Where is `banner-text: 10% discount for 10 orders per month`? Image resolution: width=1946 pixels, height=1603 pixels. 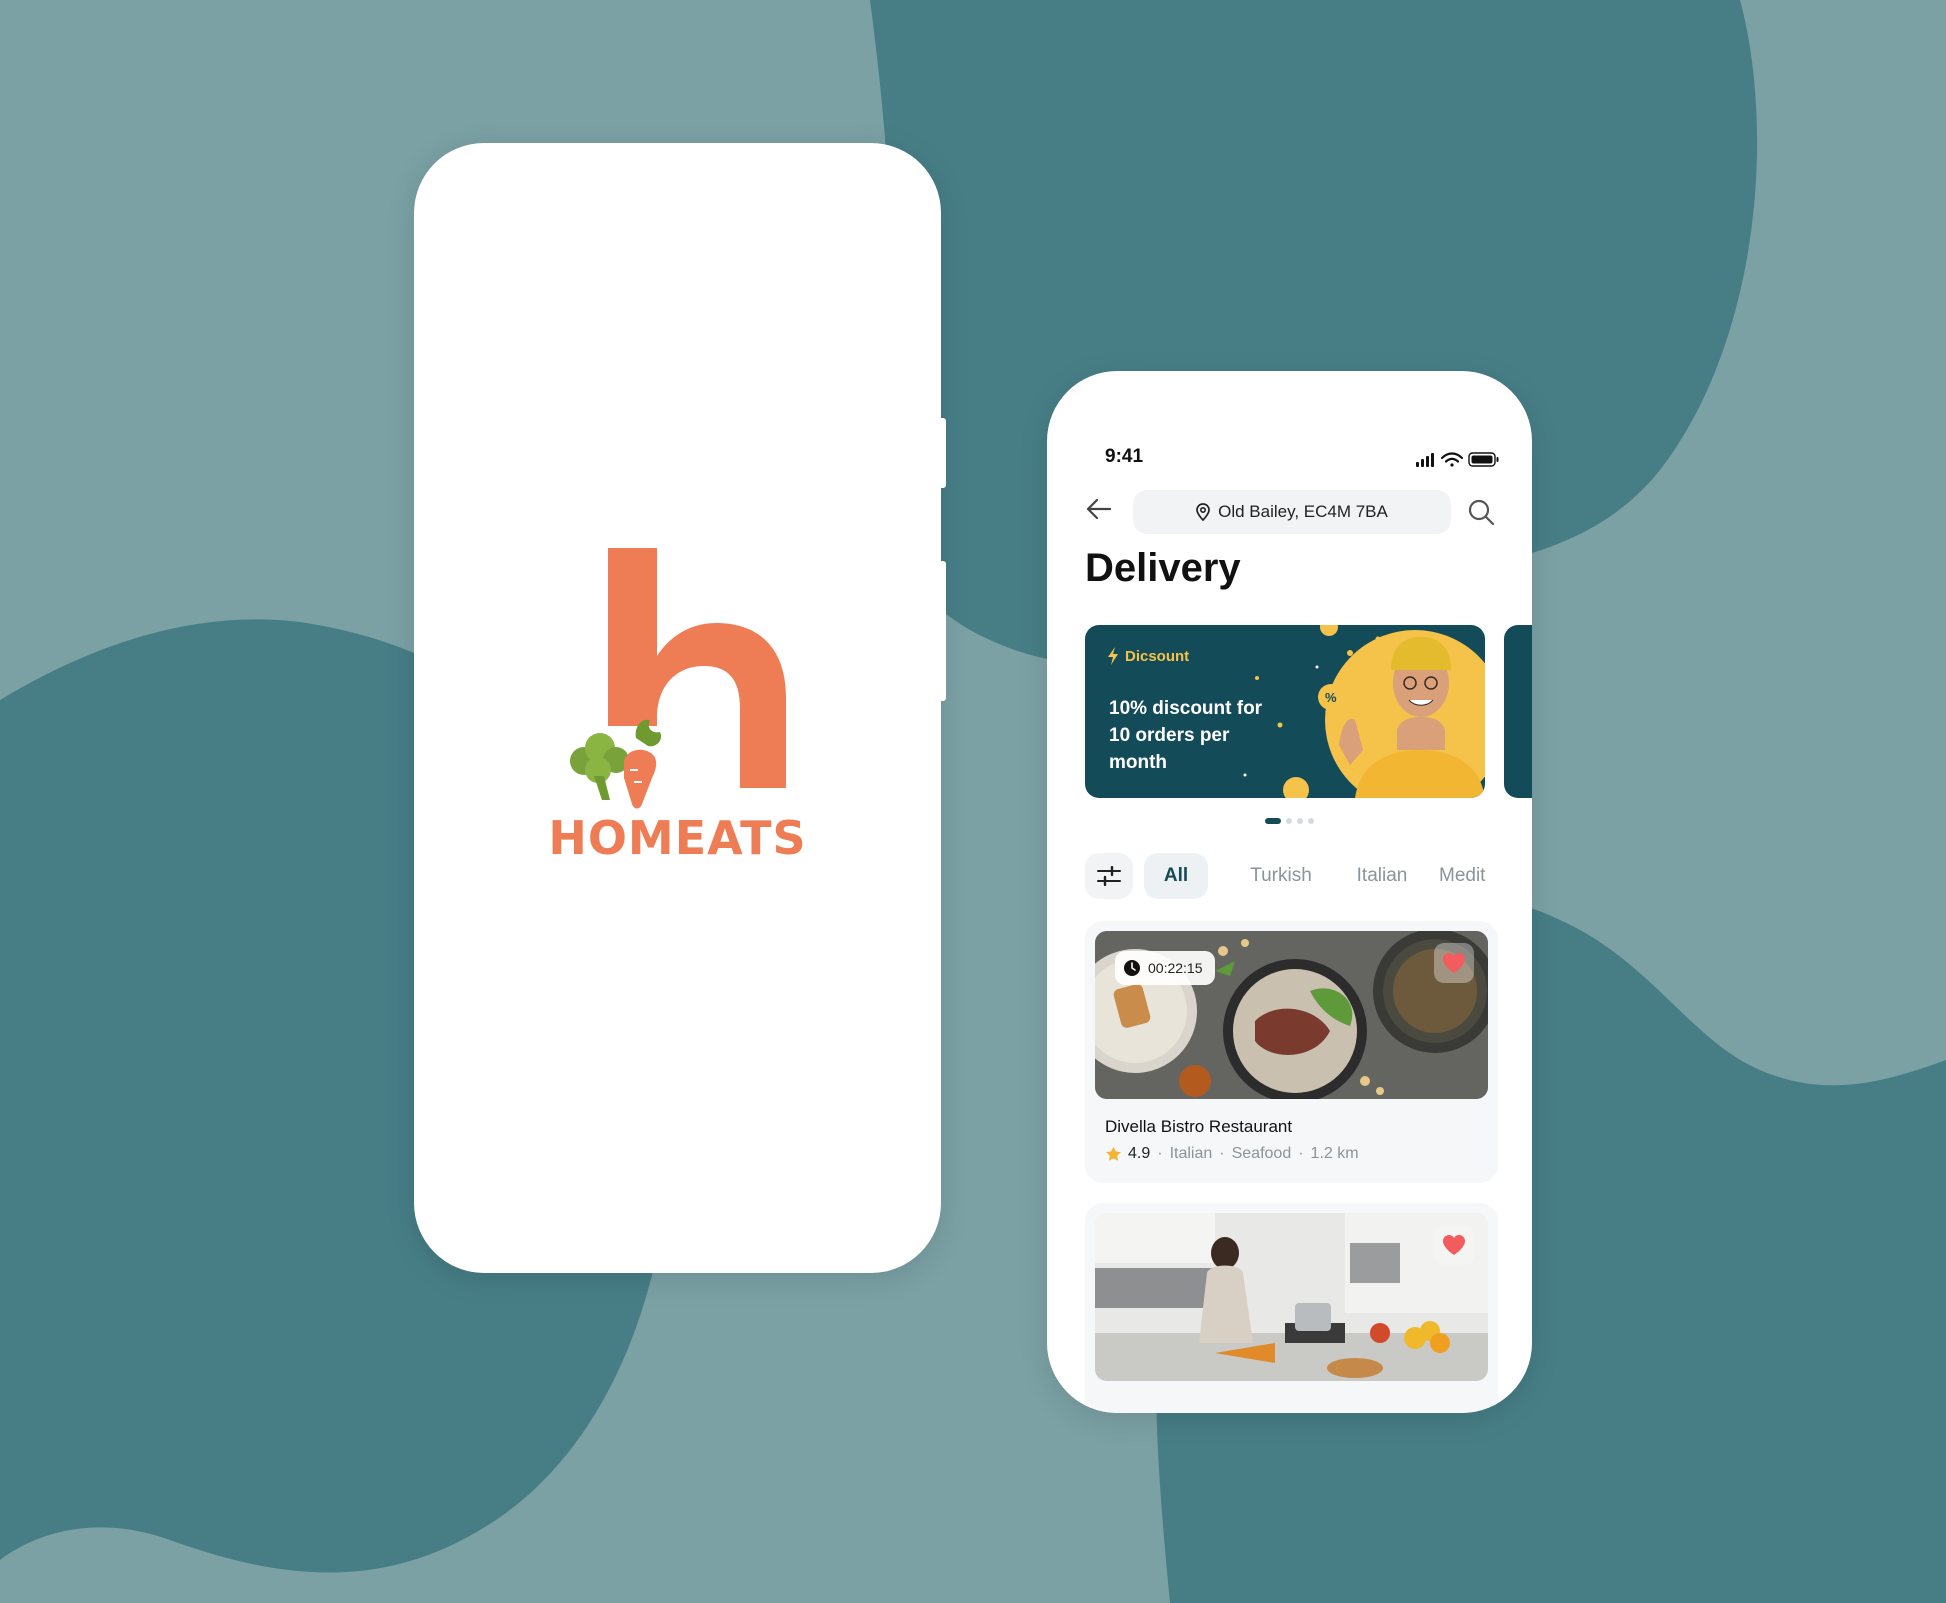 banner-text: 10% discount for 10 orders per month is located at coordinates (1186, 735).